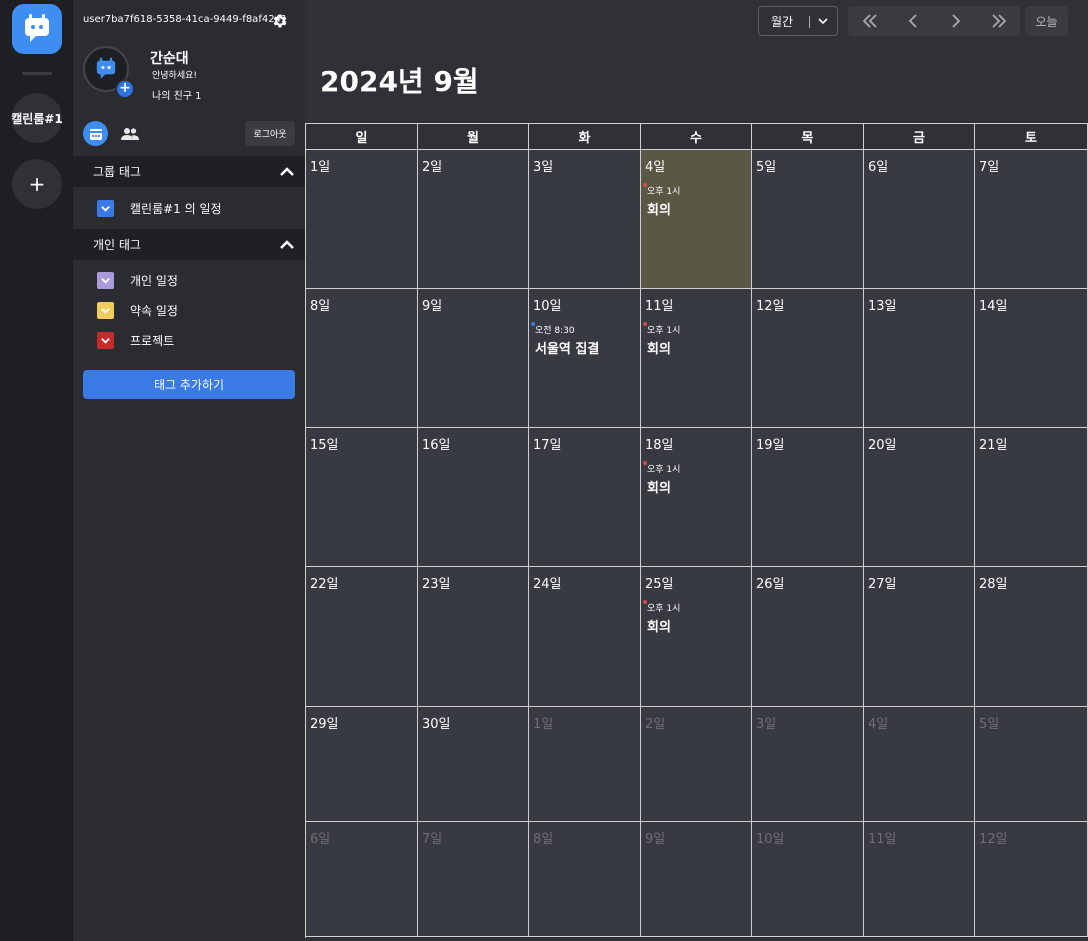  I want to click on day-cell: 11일, so click(919, 879).